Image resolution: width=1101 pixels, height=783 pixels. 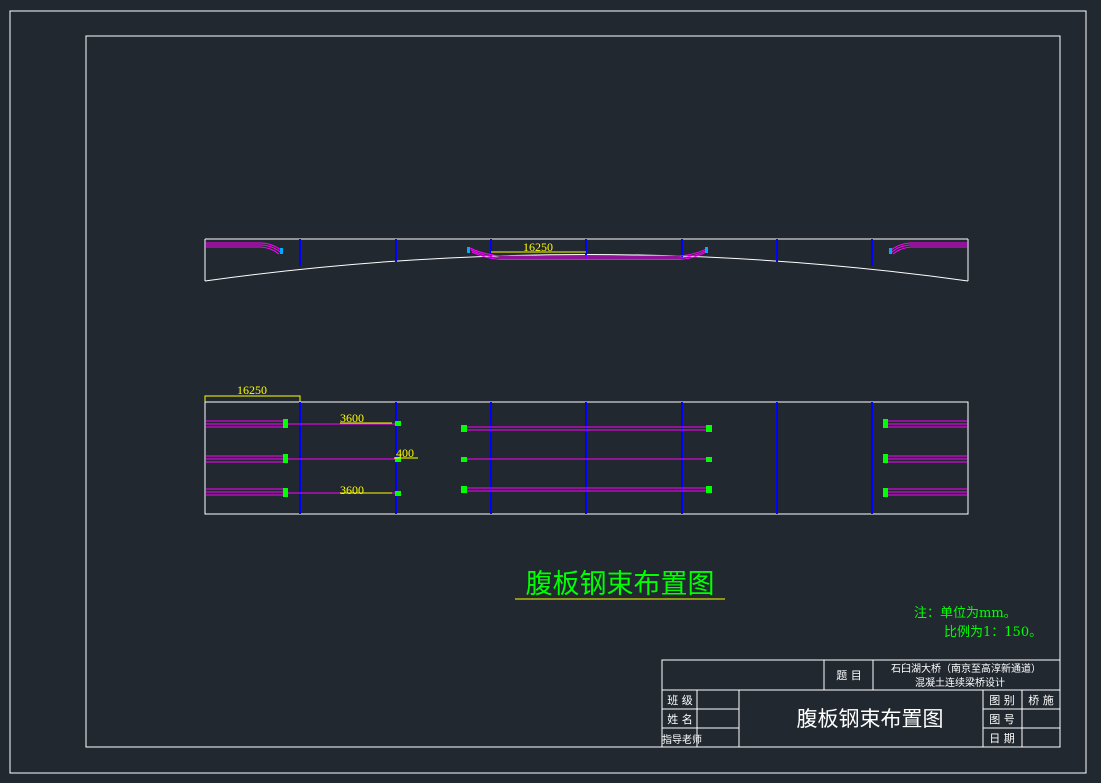 I want to click on plan-tendons-right, so click(x=927, y=458).